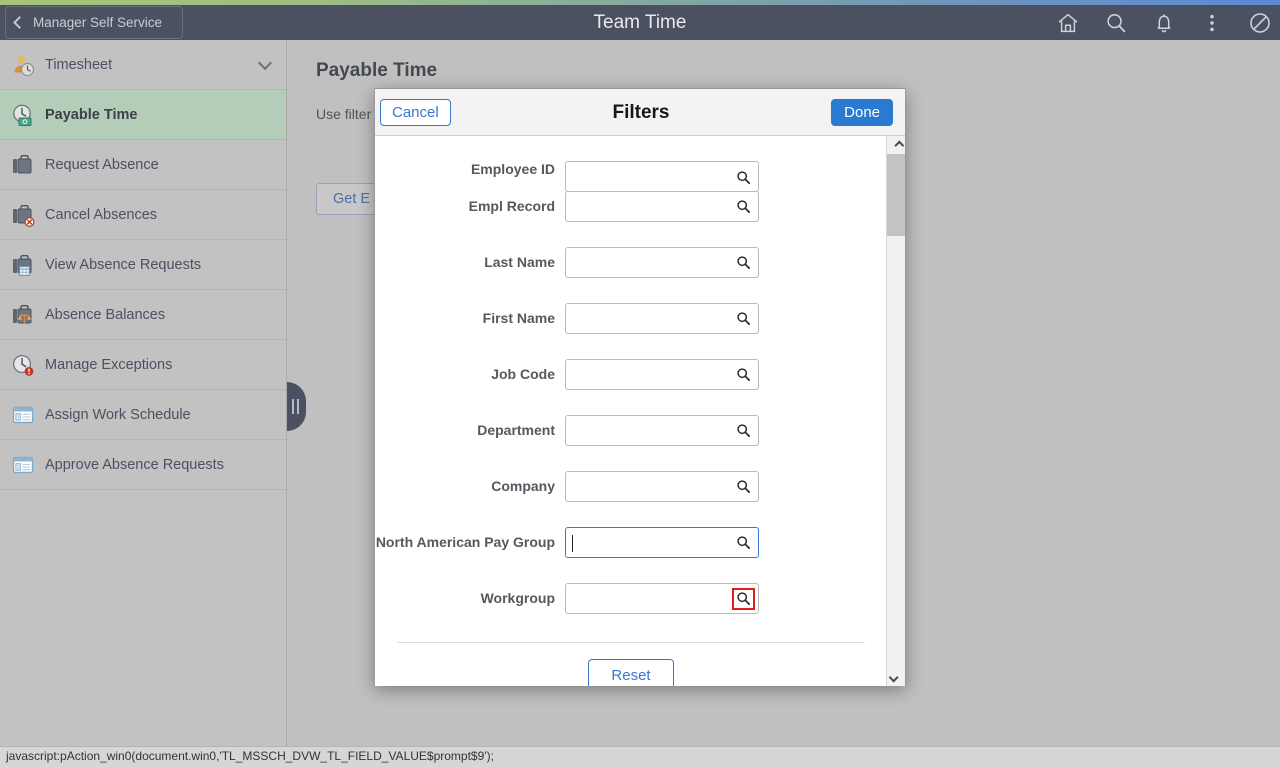 The width and height of the screenshot is (1280, 768). Describe the element at coordinates (102, 164) in the screenshot. I see `sidebar-item-label: Request Absence` at that location.